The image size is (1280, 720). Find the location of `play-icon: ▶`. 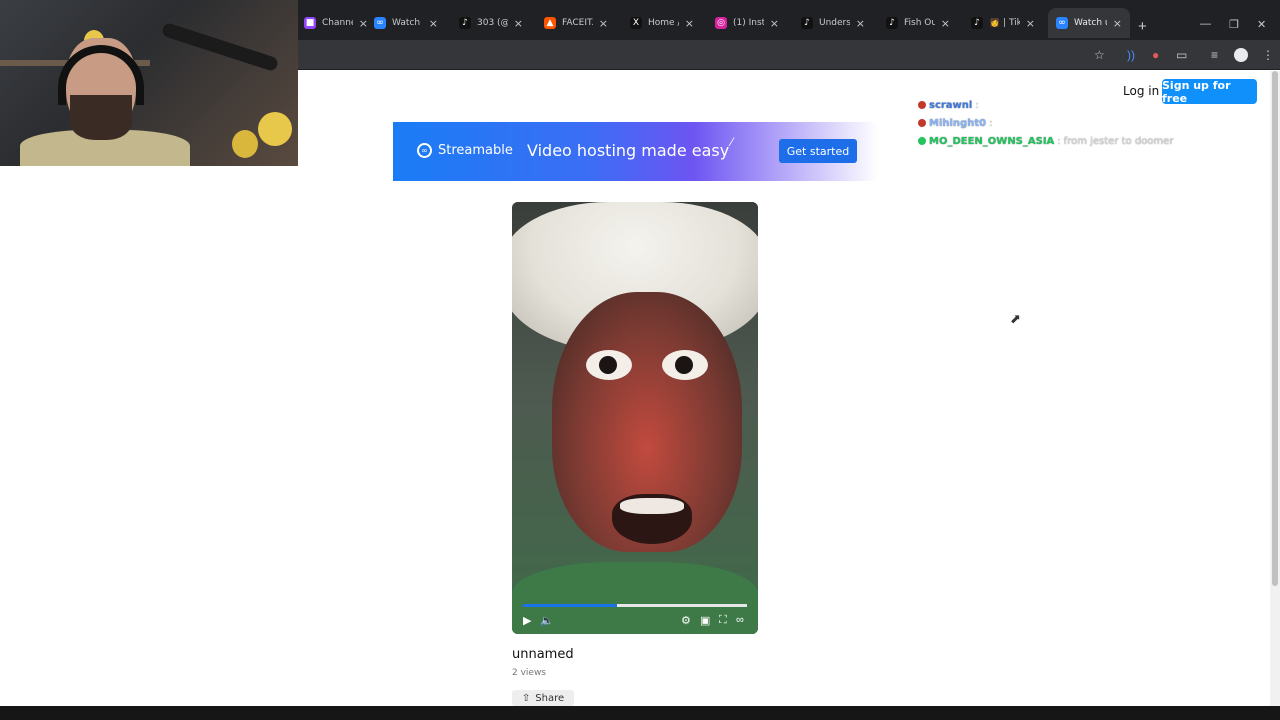

play-icon: ▶ is located at coordinates (527, 620).